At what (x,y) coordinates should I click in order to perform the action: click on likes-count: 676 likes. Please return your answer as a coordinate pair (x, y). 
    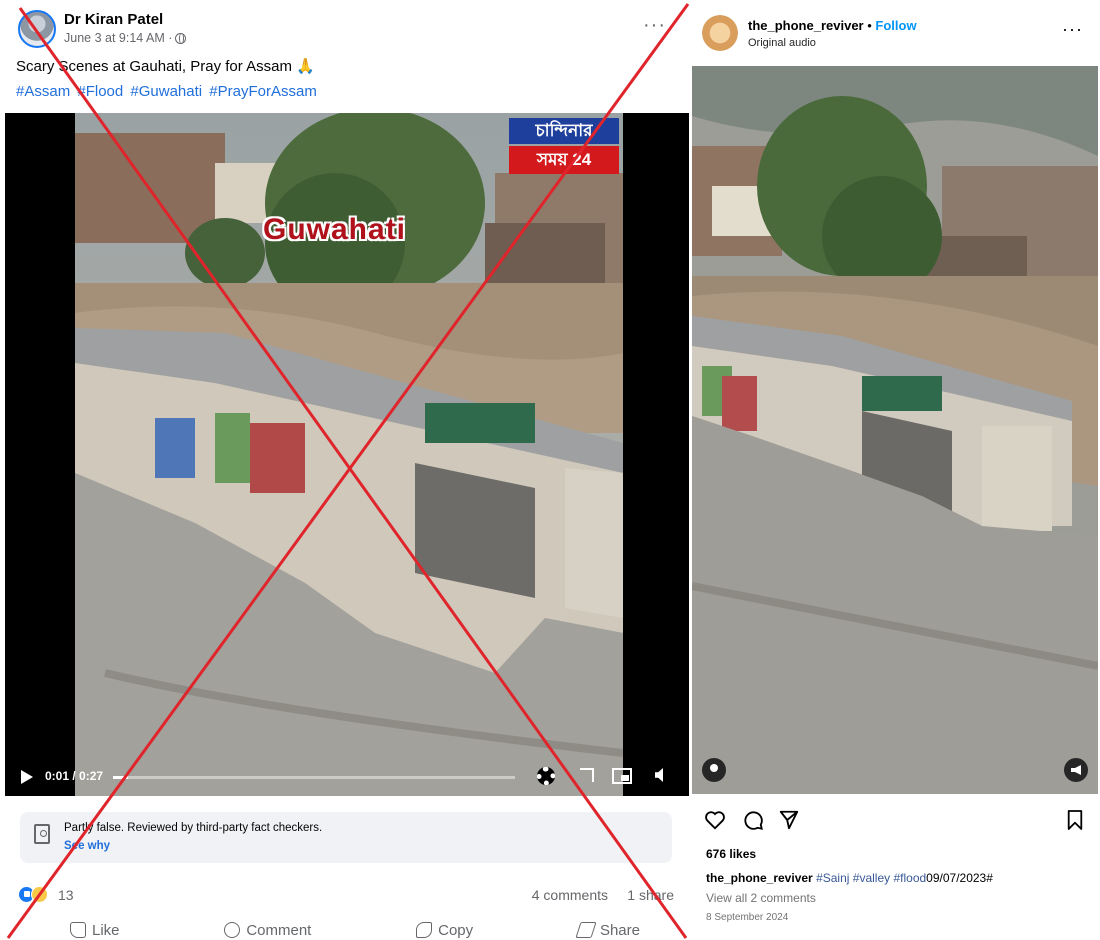
    Looking at the image, I should click on (731, 854).